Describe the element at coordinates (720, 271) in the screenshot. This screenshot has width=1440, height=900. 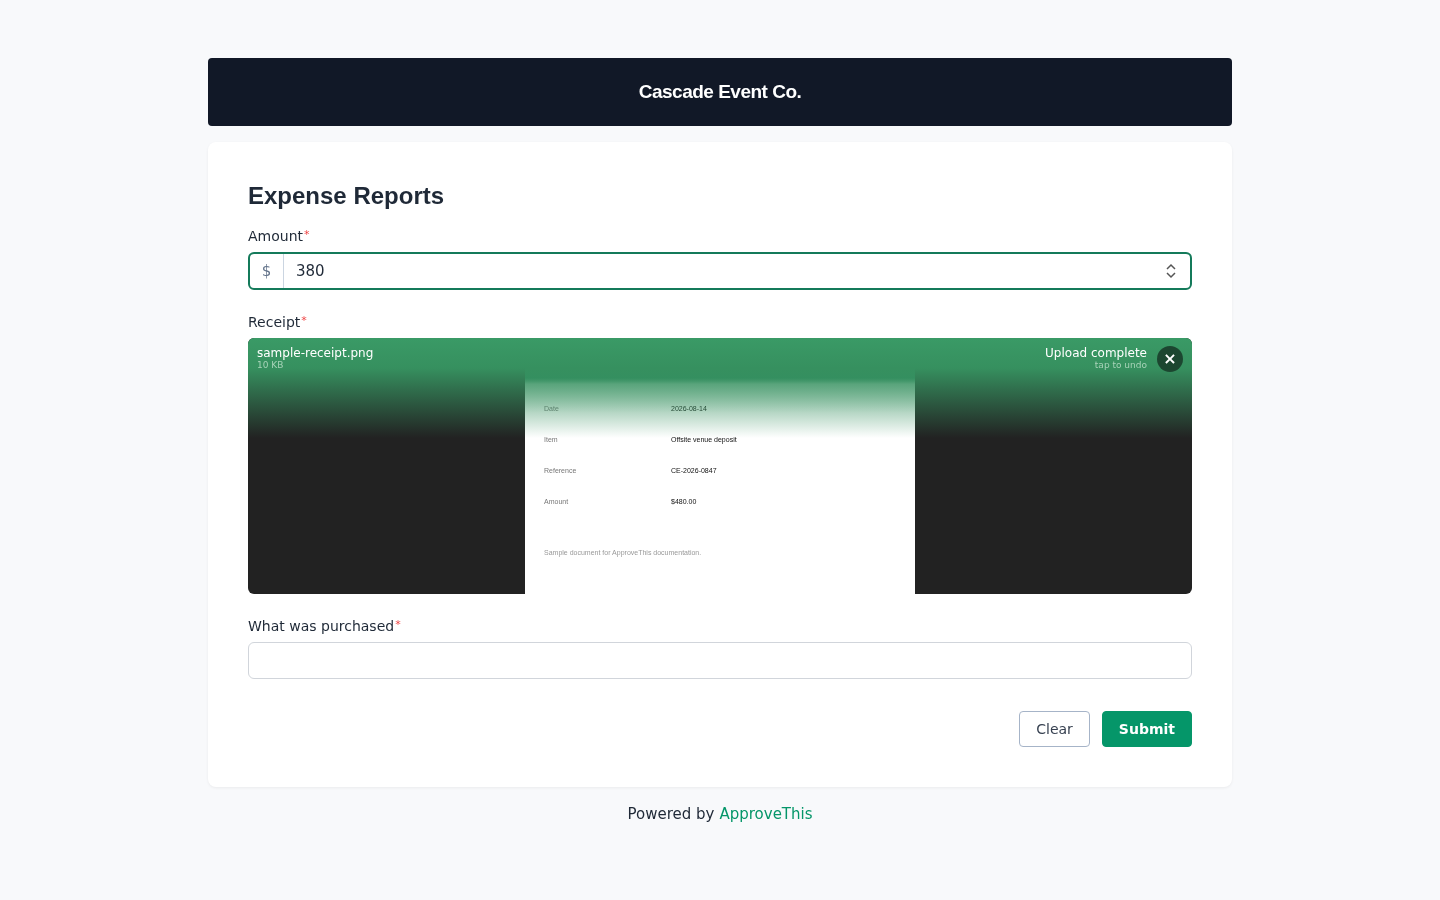
I see `amount-field: $ 380` at that location.